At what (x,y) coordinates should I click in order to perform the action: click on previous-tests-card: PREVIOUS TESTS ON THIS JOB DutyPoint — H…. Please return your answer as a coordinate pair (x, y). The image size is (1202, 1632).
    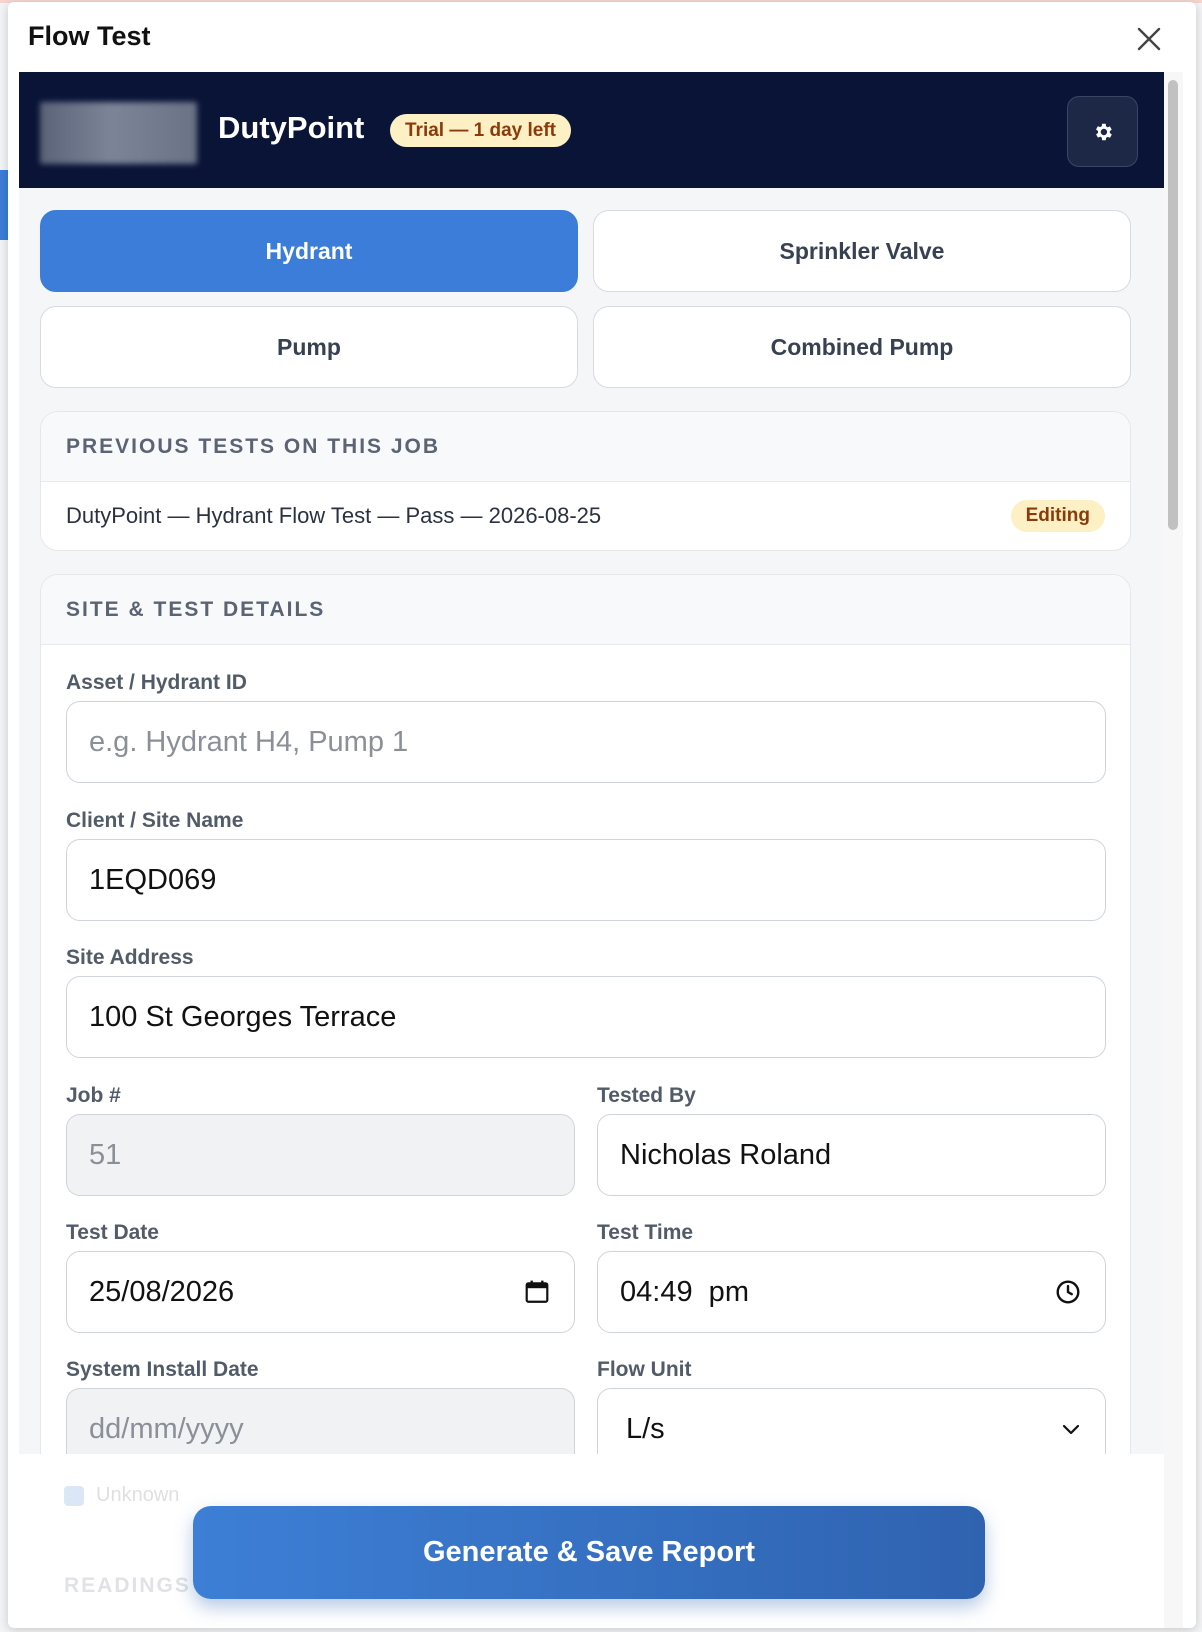
    Looking at the image, I should click on (585, 481).